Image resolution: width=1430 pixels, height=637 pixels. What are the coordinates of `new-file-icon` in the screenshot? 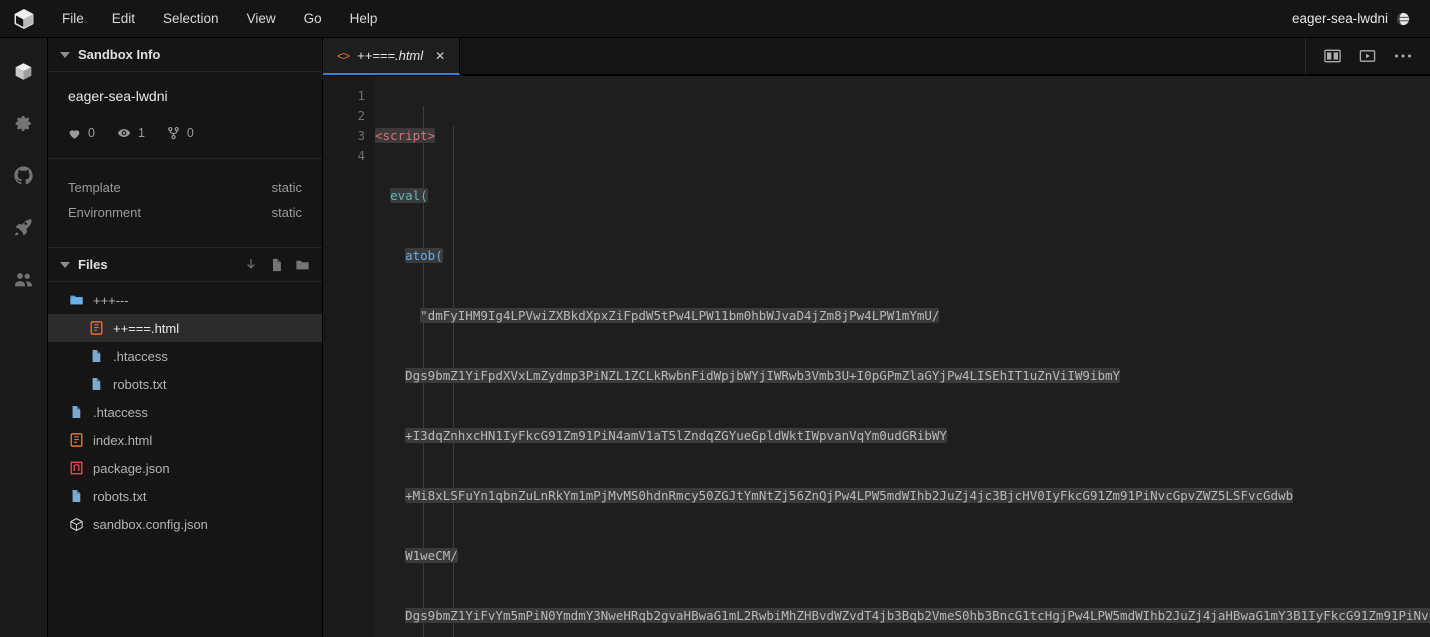 It's located at (276, 265).